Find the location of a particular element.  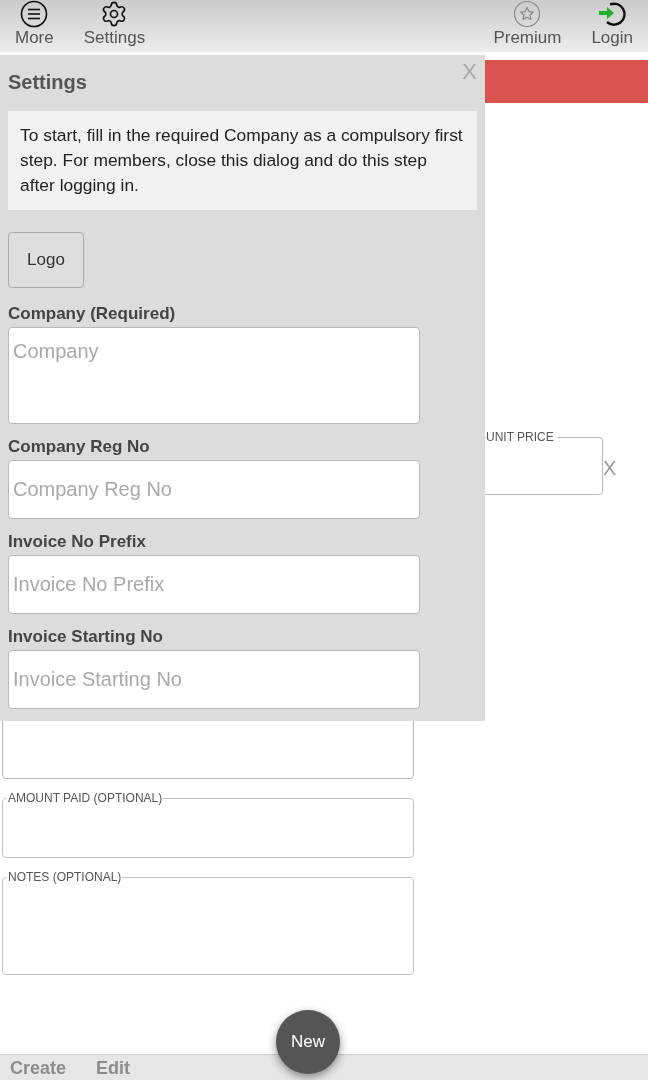

toolbar-button: Premium is located at coordinates (527, 26).